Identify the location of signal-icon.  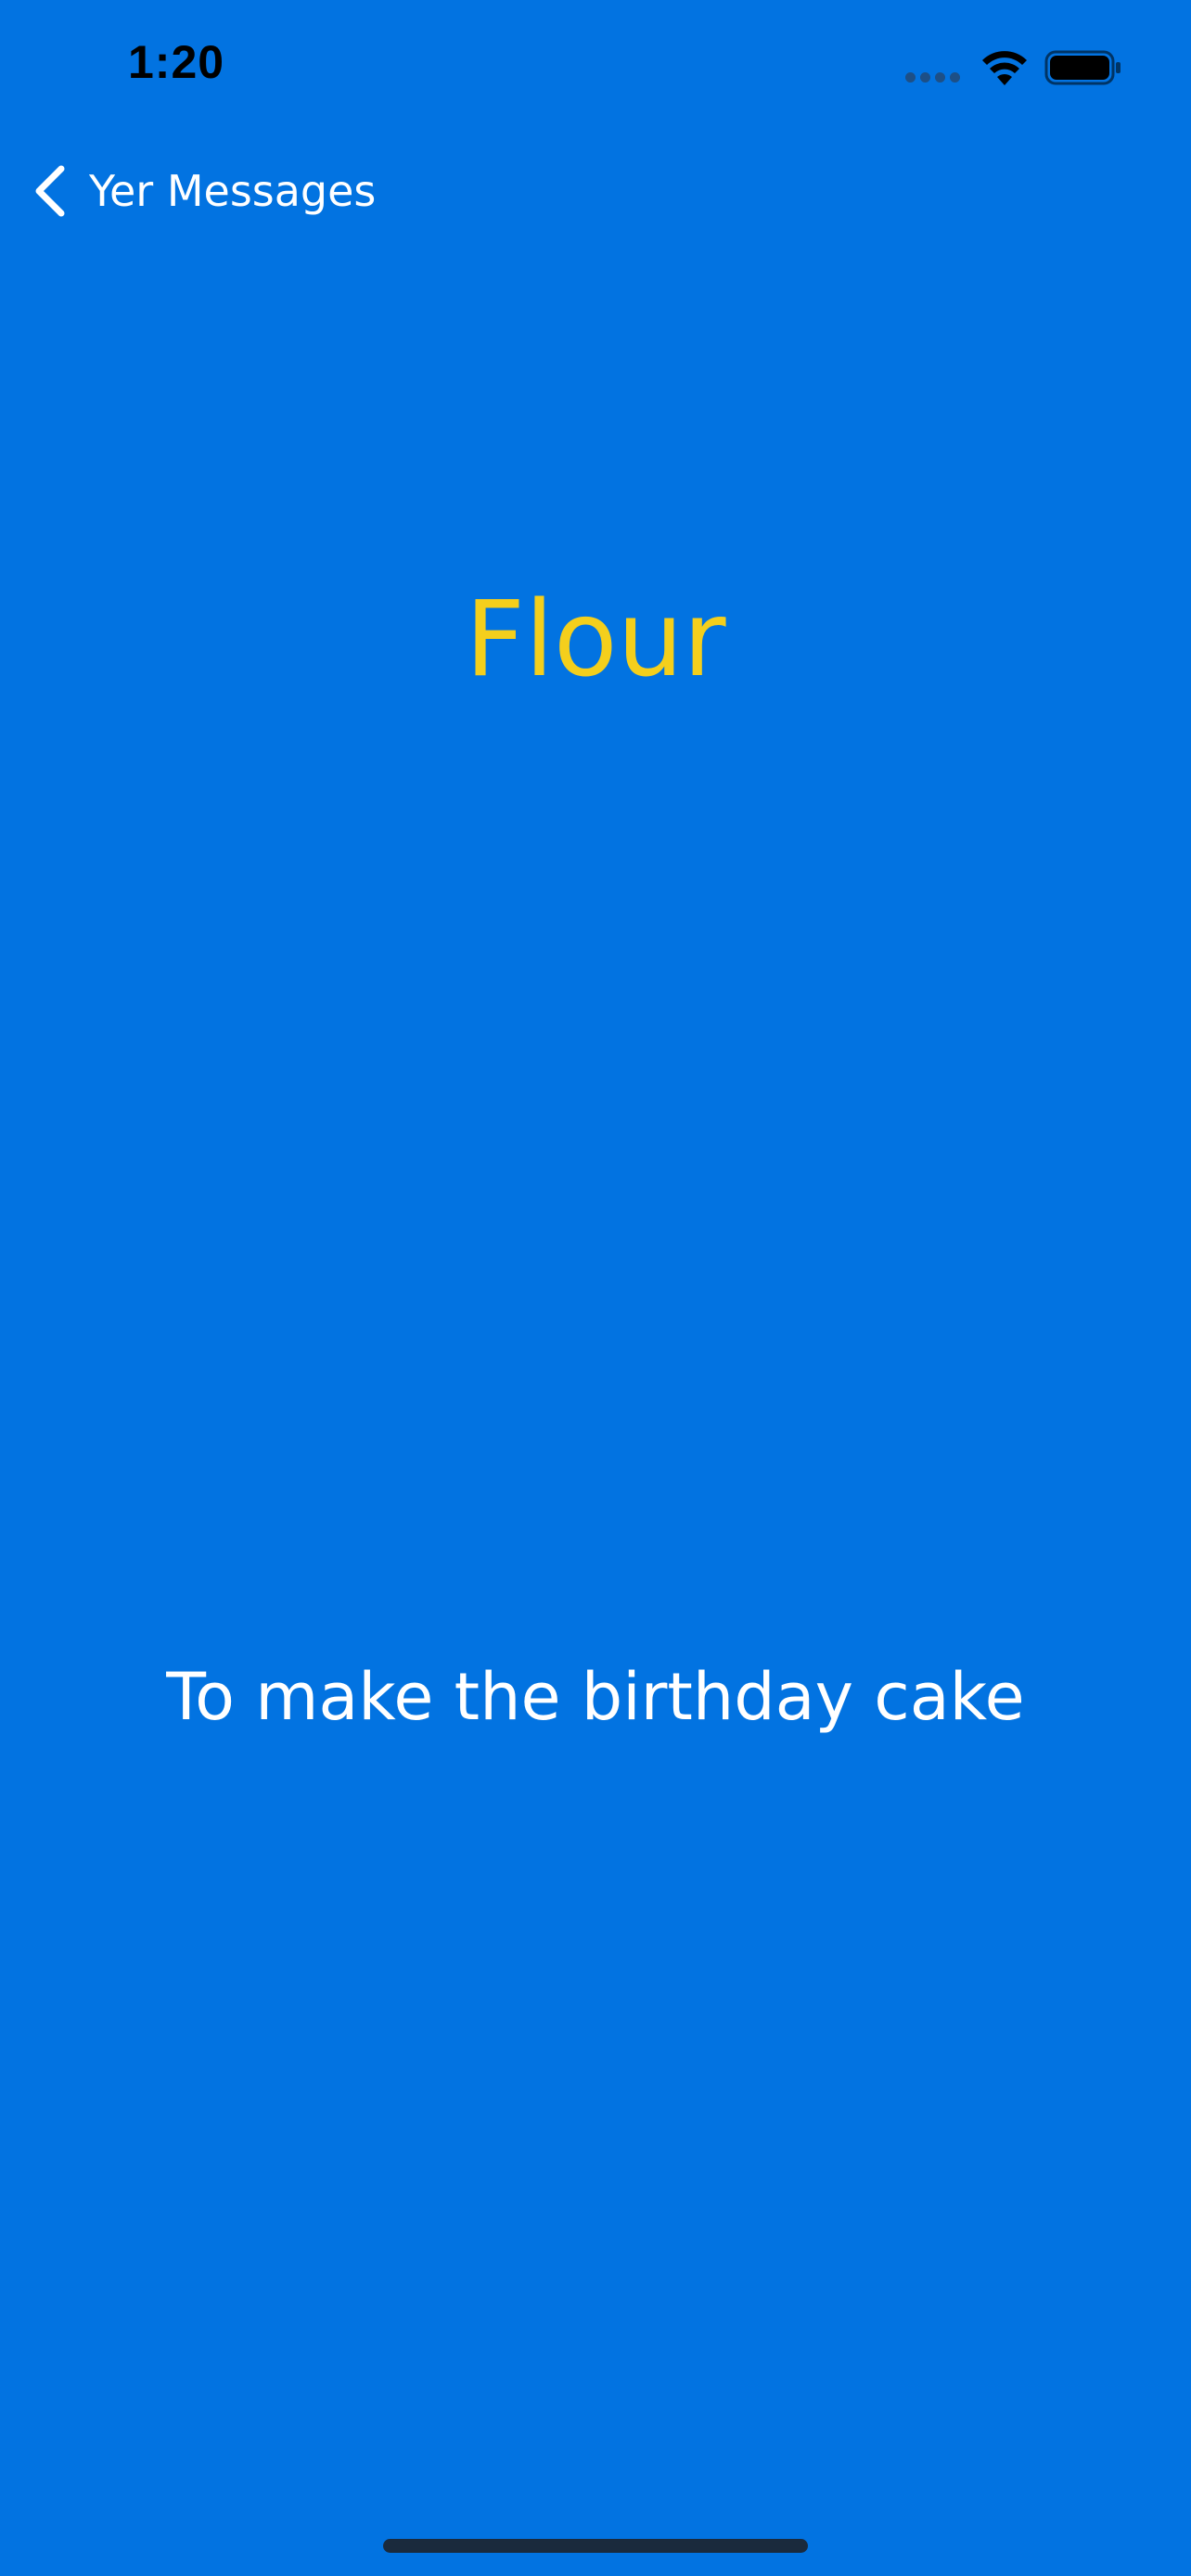
(933, 77).